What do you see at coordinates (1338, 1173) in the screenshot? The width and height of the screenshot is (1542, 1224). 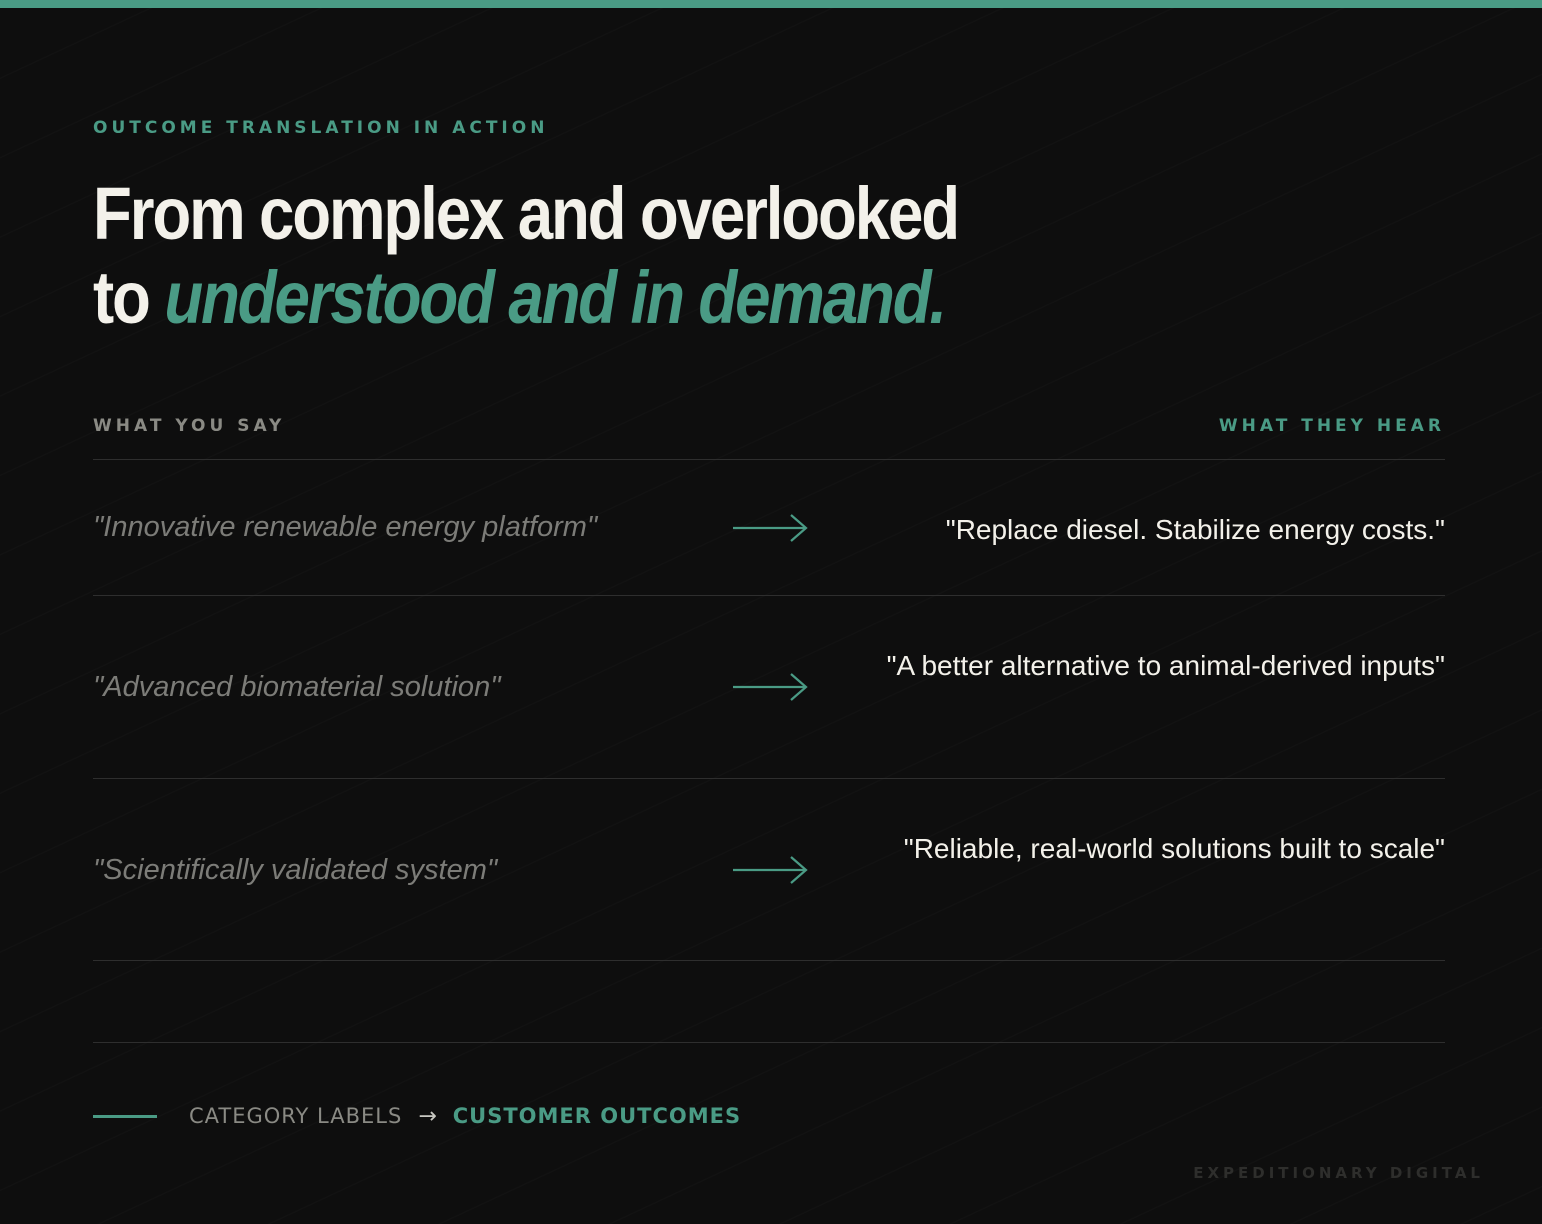 I see `brand-watermark: EXPEDITIONARY DIGITAL` at bounding box center [1338, 1173].